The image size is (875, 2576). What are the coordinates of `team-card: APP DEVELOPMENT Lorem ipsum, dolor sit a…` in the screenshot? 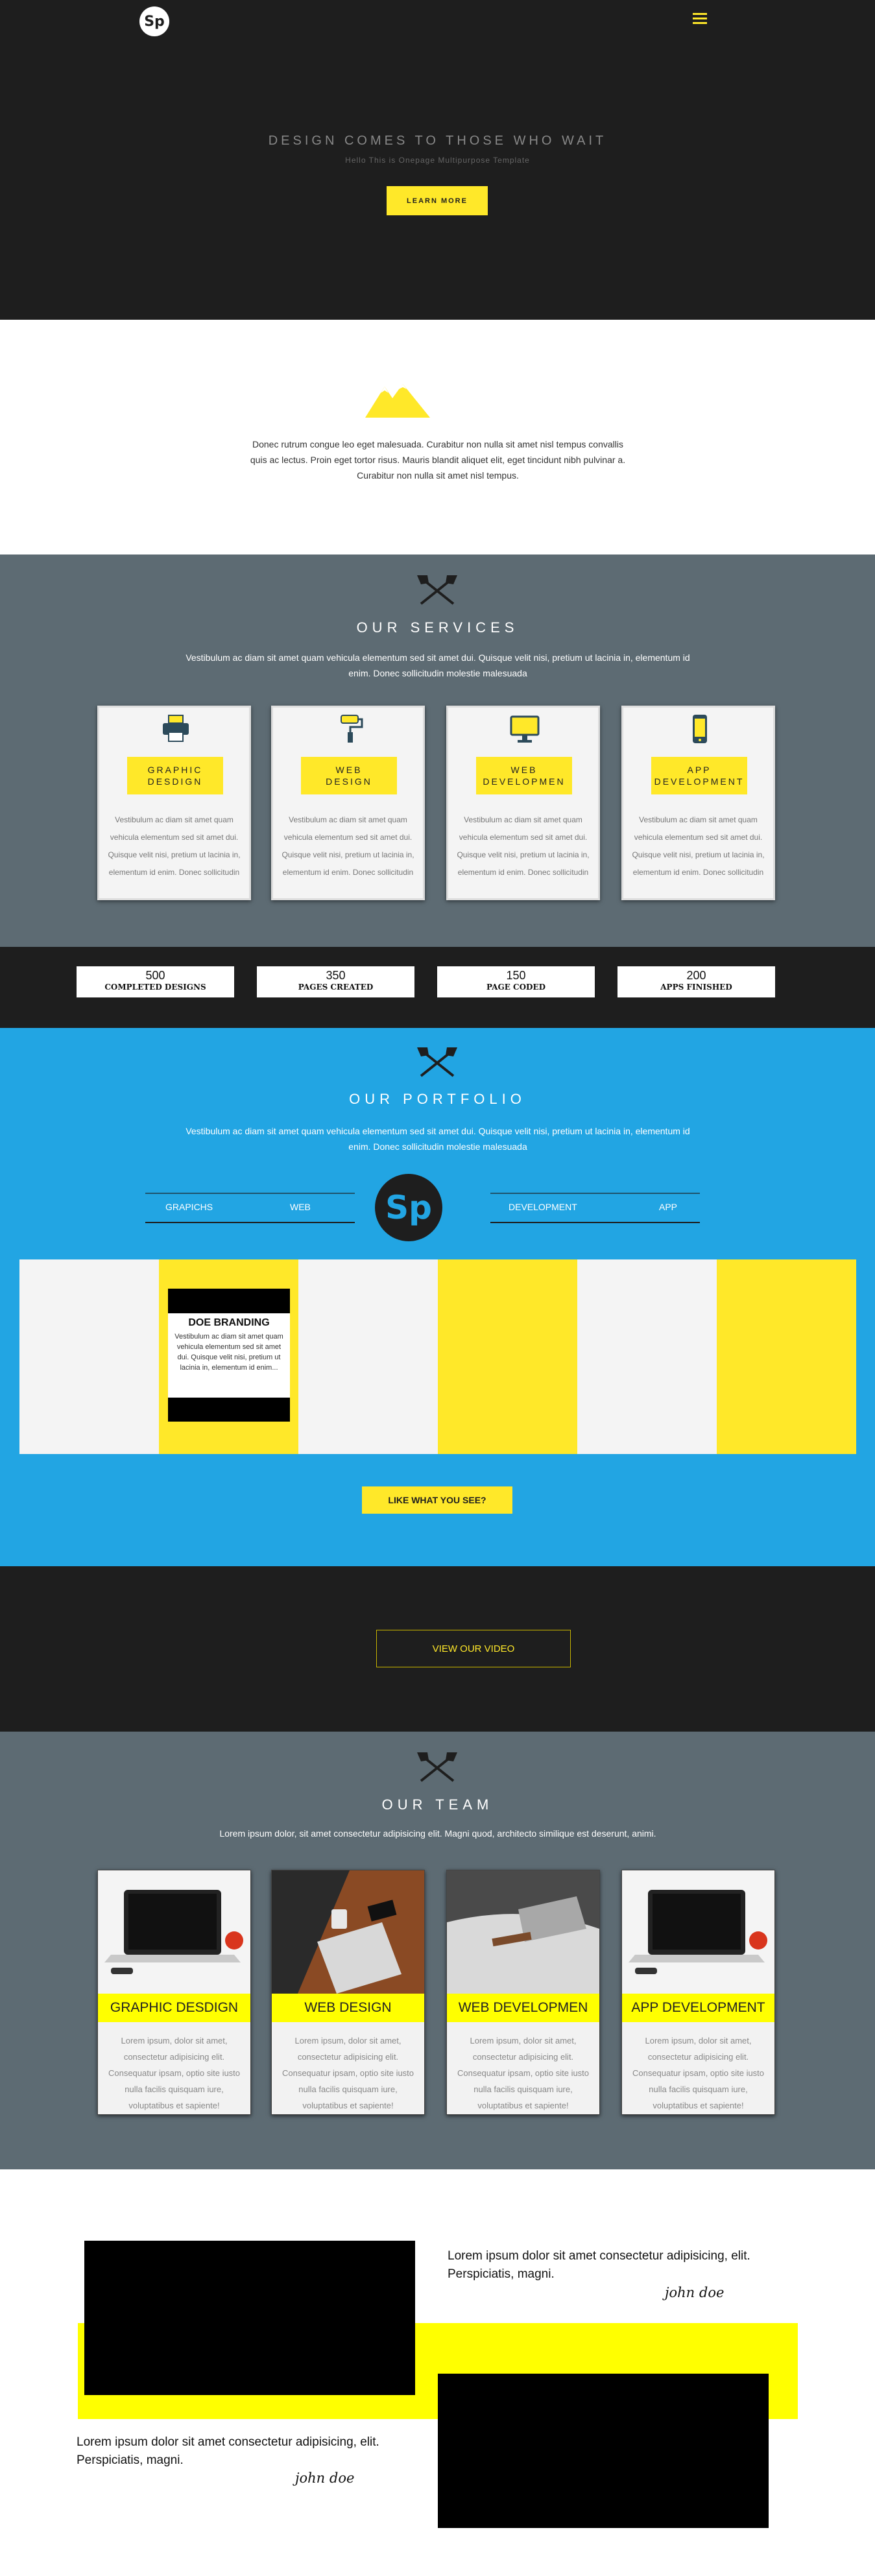 It's located at (698, 1992).